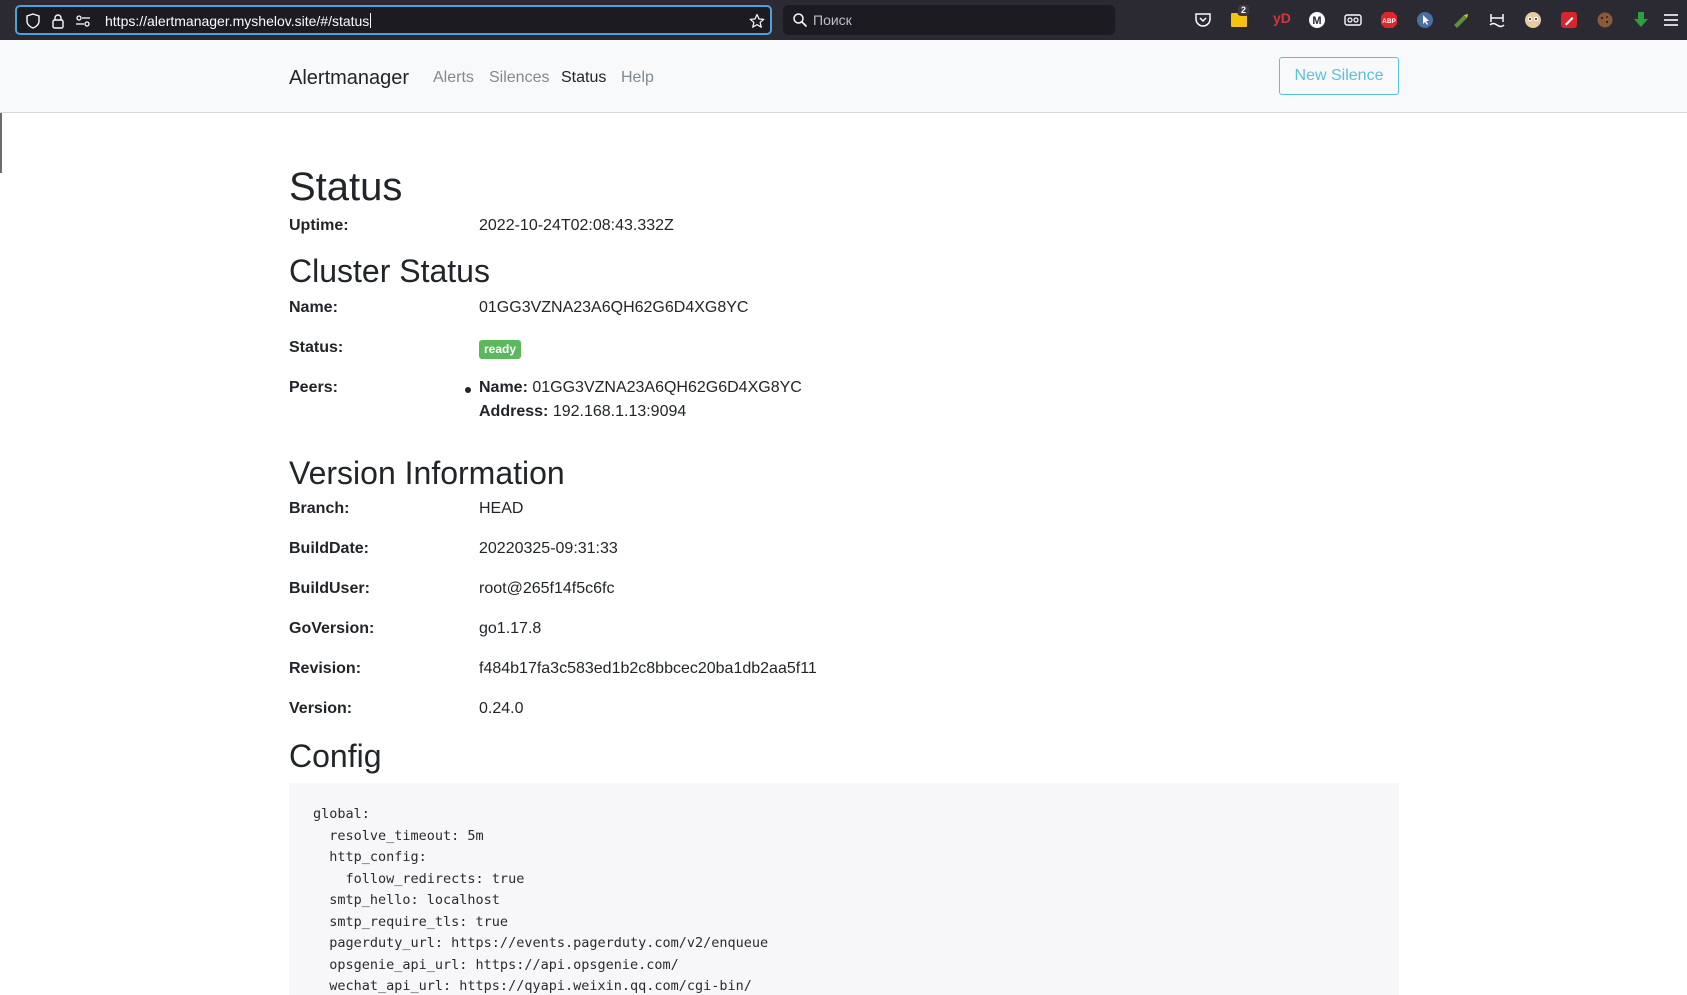 The width and height of the screenshot is (1687, 995). Describe the element at coordinates (321, 708) in the screenshot. I see `version-label: Version:` at that location.